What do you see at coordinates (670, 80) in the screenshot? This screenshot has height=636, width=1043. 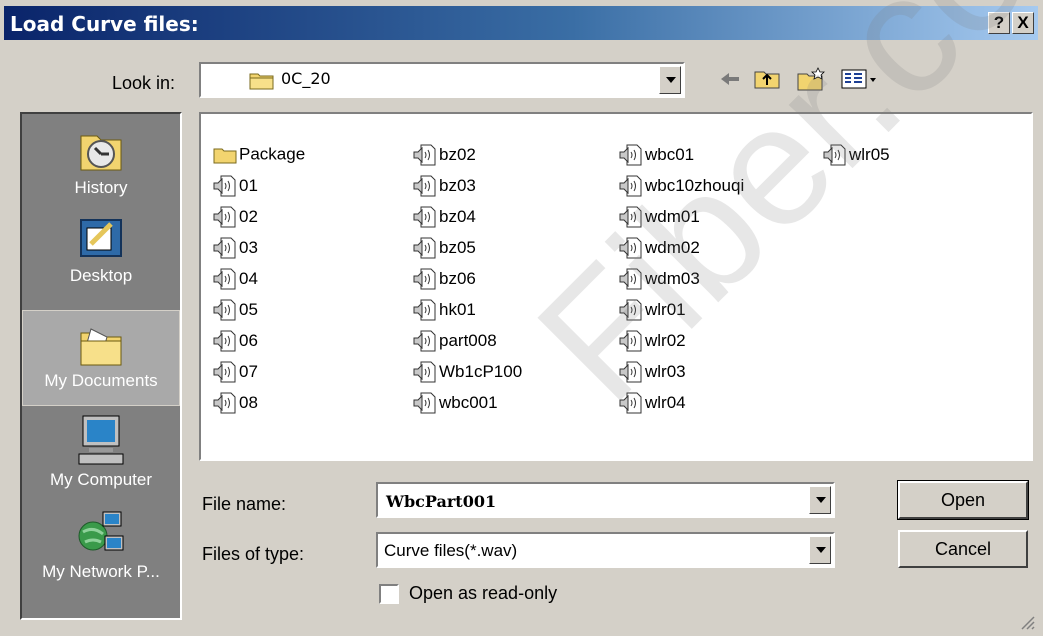 I see `lookin-dropdown-arrow` at bounding box center [670, 80].